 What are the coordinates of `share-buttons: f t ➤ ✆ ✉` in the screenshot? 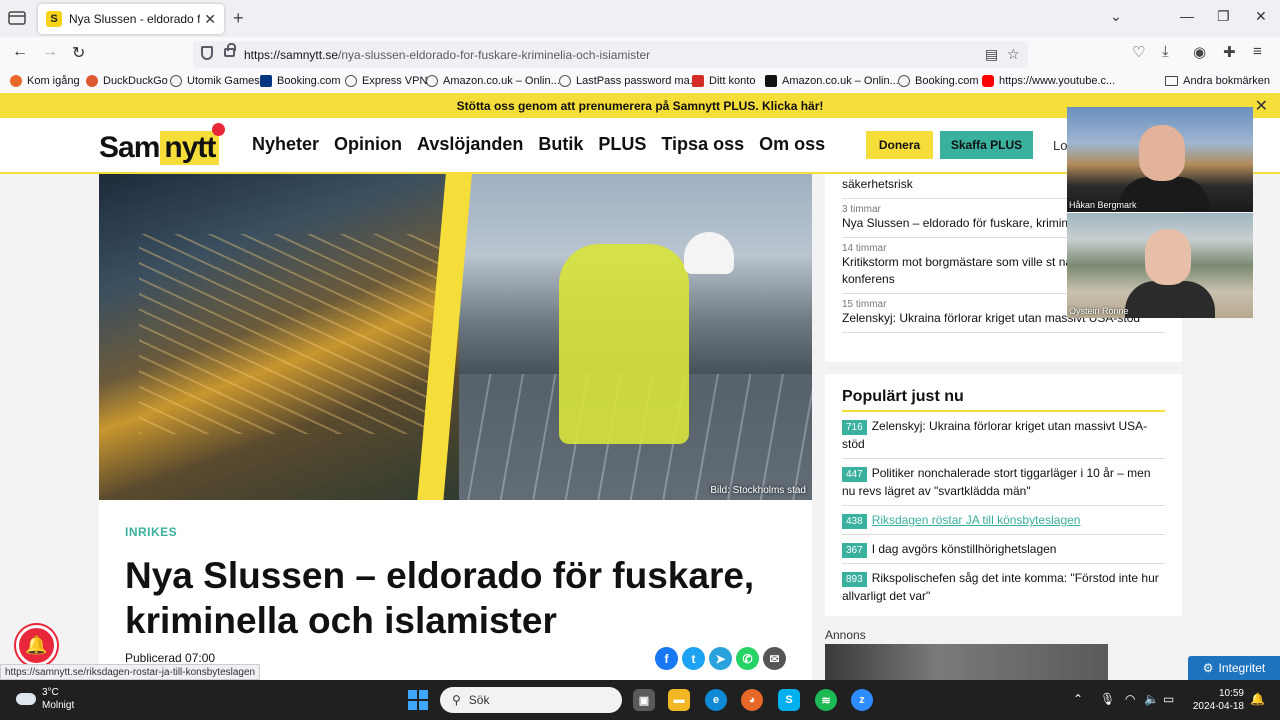 It's located at (720, 658).